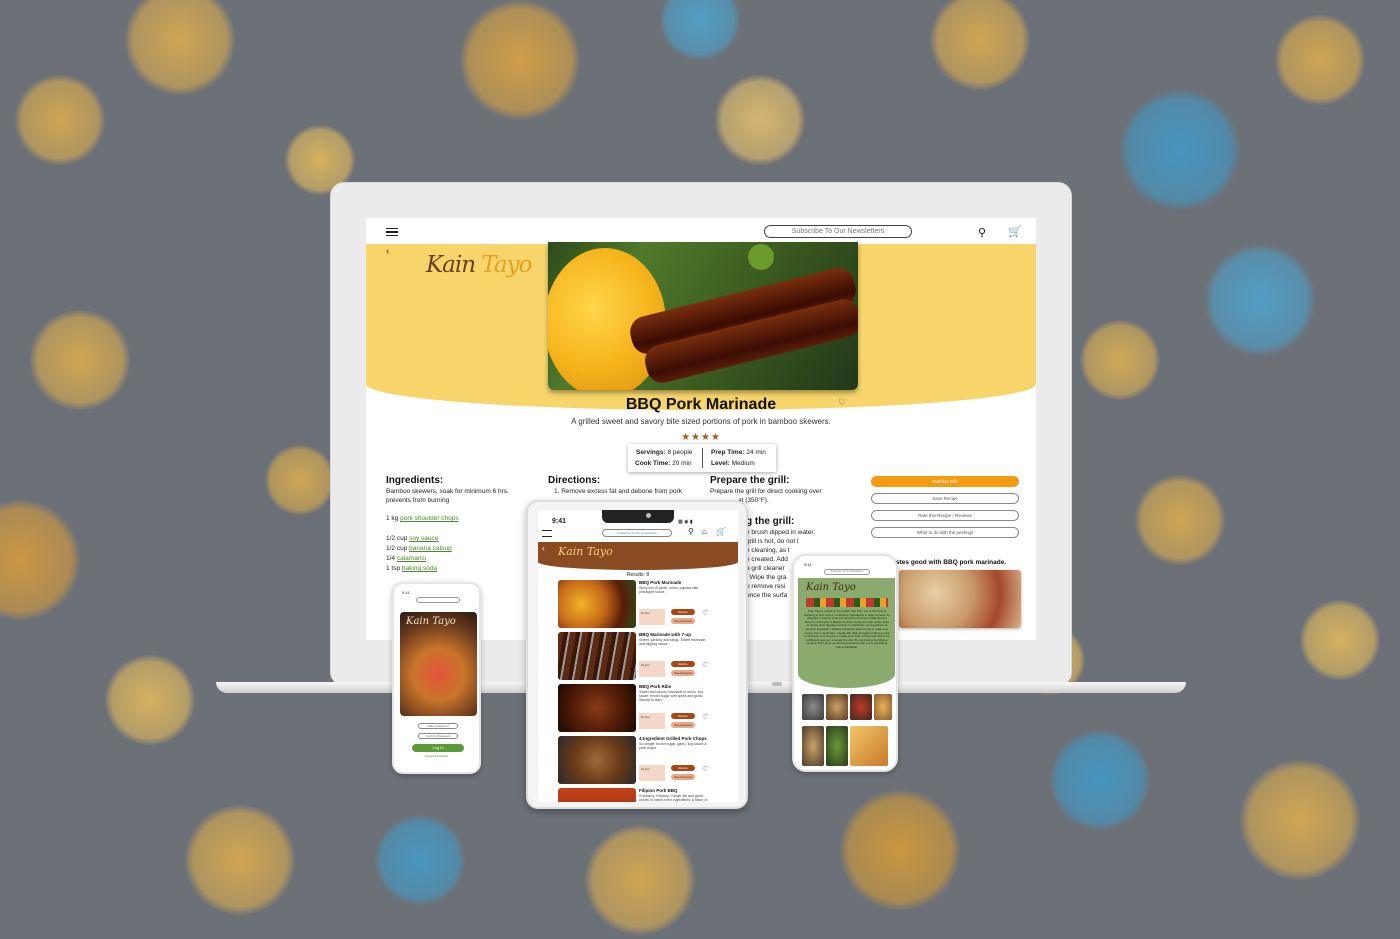 The width and height of the screenshot is (1400, 939). Describe the element at coordinates (638, 575) in the screenshot. I see `results-count: Results: 8` at that location.